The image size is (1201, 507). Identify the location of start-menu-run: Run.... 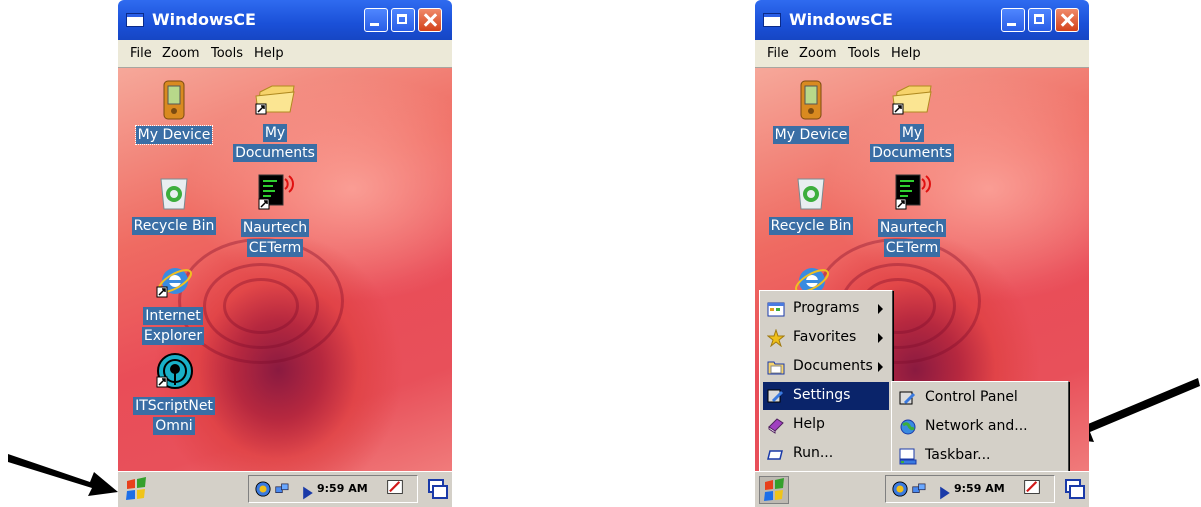
(826, 454).